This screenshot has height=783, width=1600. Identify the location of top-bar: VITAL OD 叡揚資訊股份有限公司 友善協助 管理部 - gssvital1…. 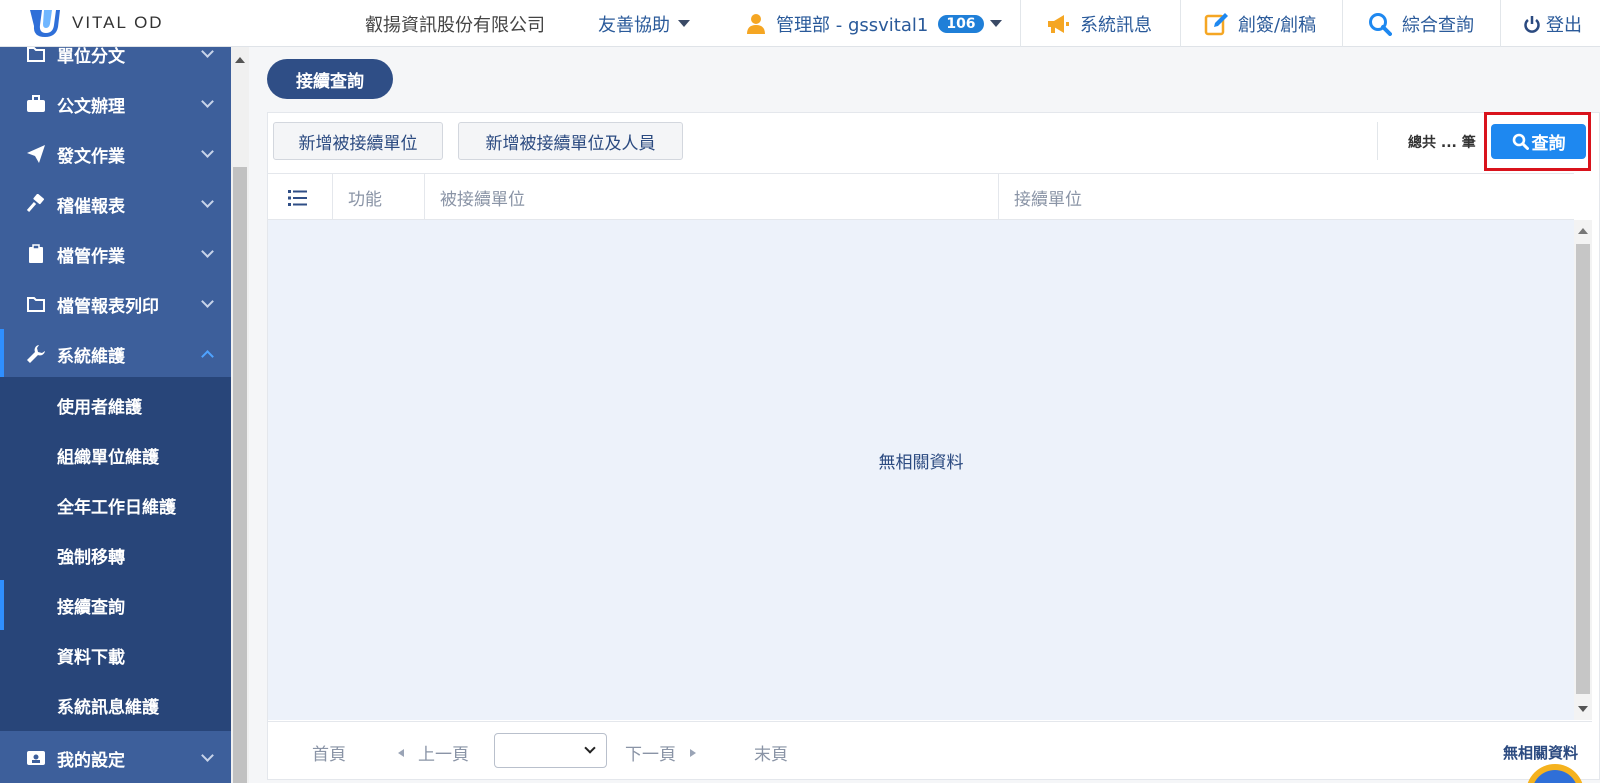
(800, 23).